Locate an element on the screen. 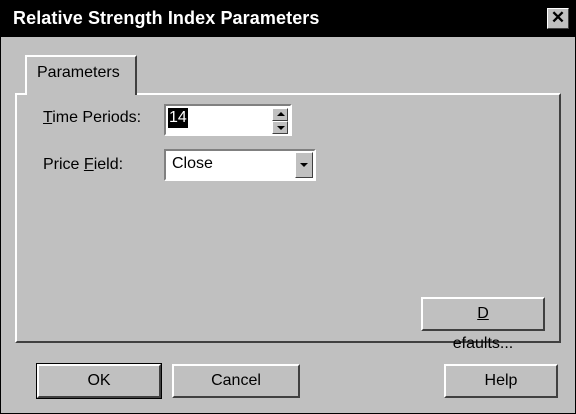 Image resolution: width=576 pixels, height=414 pixels. cancel-button: Cancel is located at coordinates (236, 381).